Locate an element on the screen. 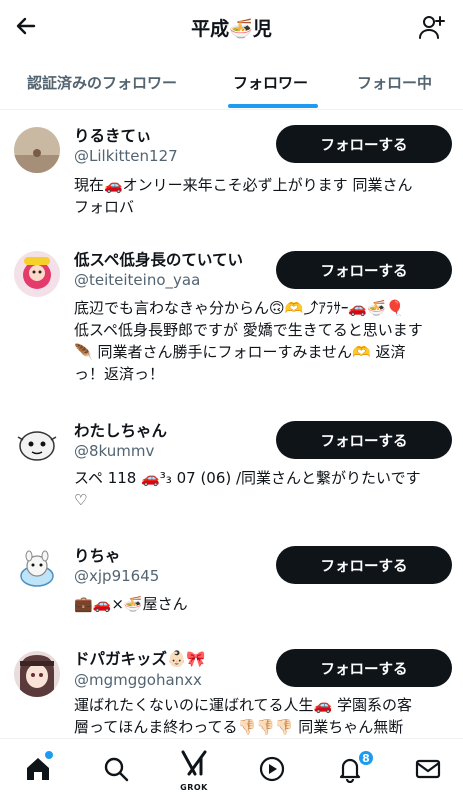 The height and width of the screenshot is (800, 463). grok-icon is located at coordinates (194, 763).